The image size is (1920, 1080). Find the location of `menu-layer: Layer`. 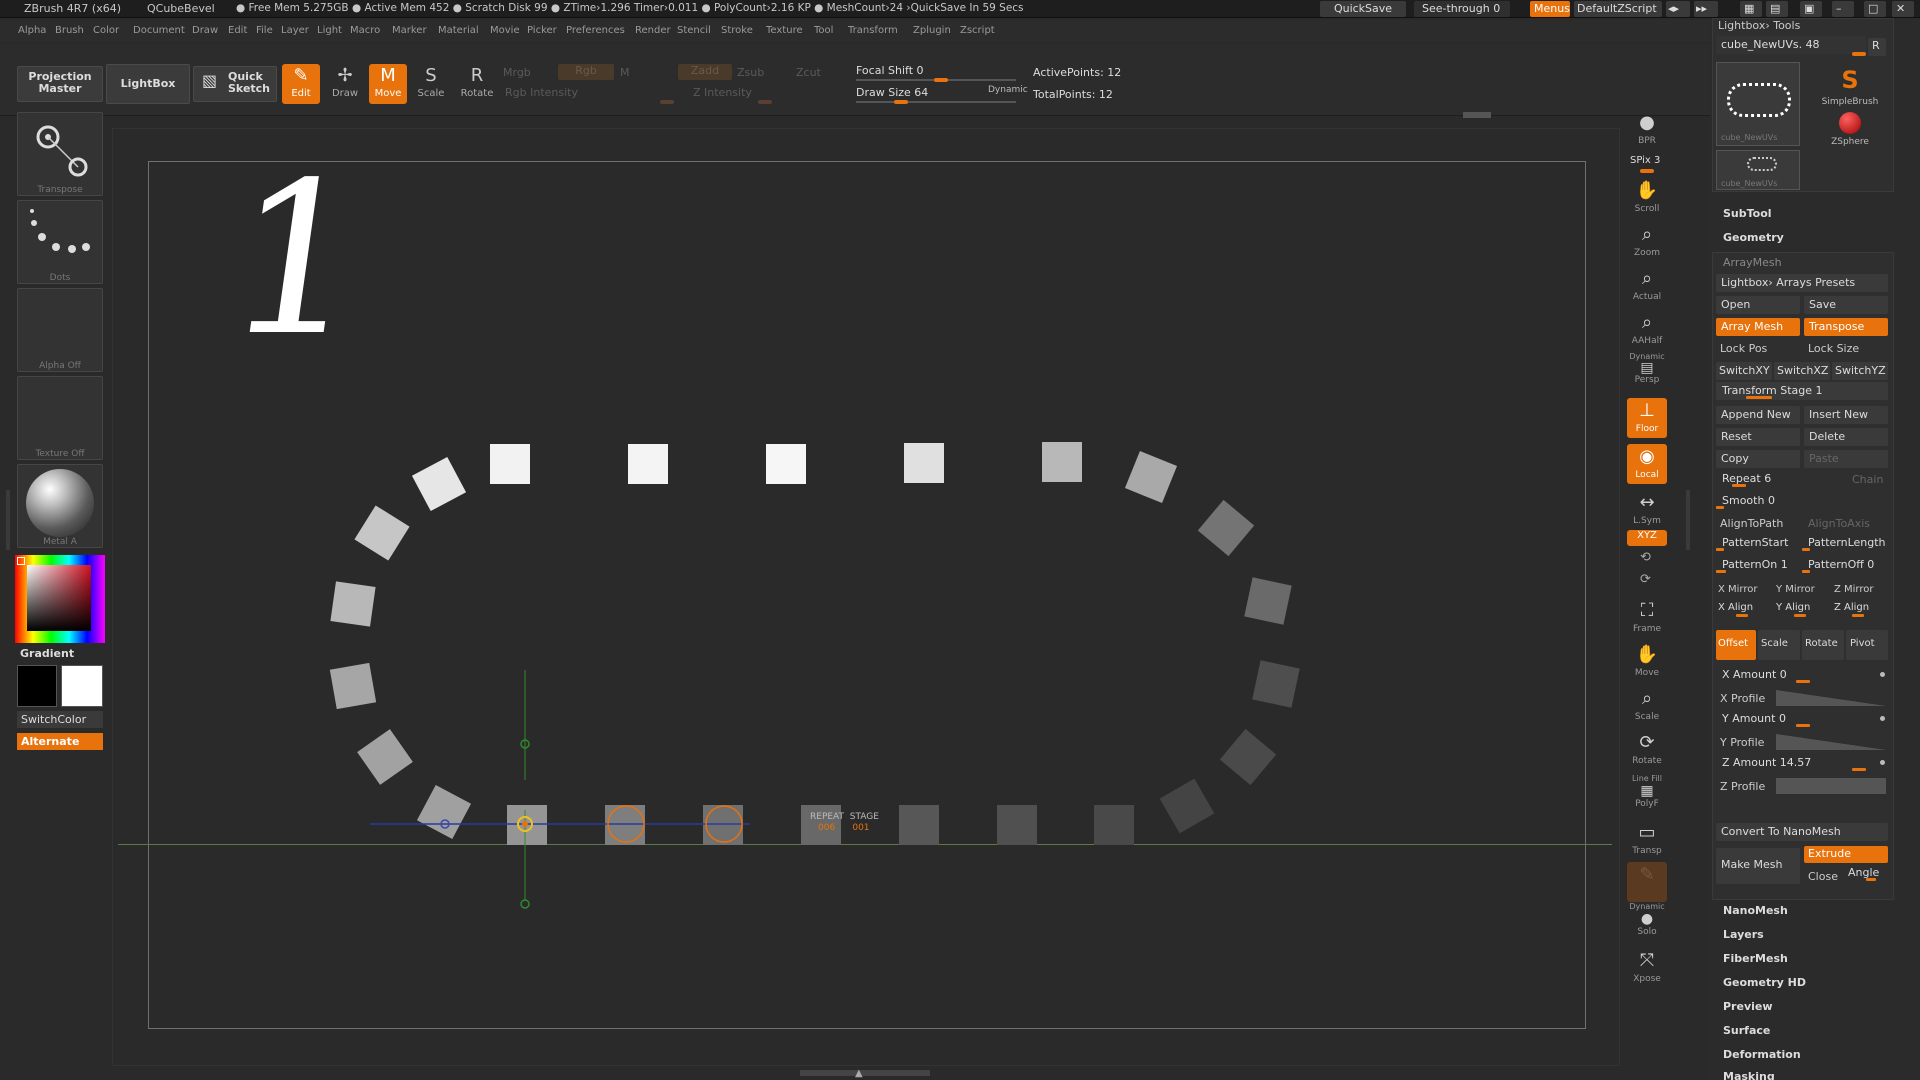

menu-layer: Layer is located at coordinates (295, 30).